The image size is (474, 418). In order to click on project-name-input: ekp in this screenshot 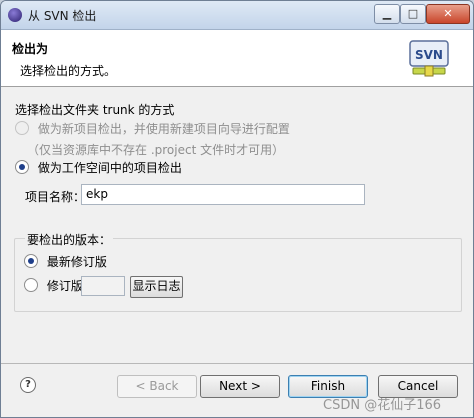, I will do `click(223, 194)`.